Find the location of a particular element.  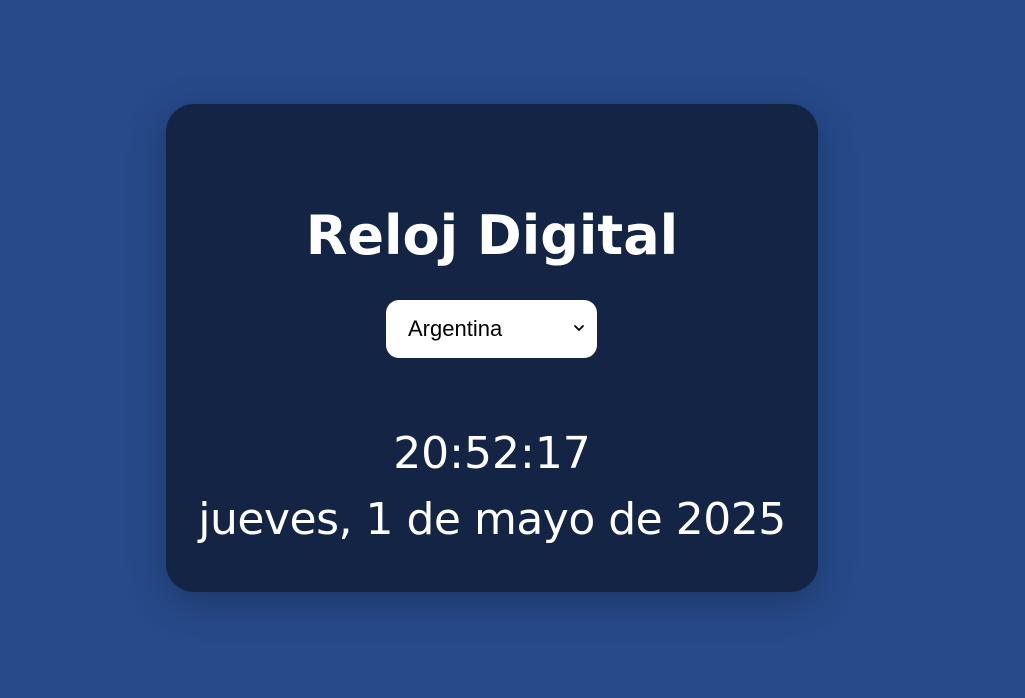

page-title: Reloj Digital is located at coordinates (492, 235).